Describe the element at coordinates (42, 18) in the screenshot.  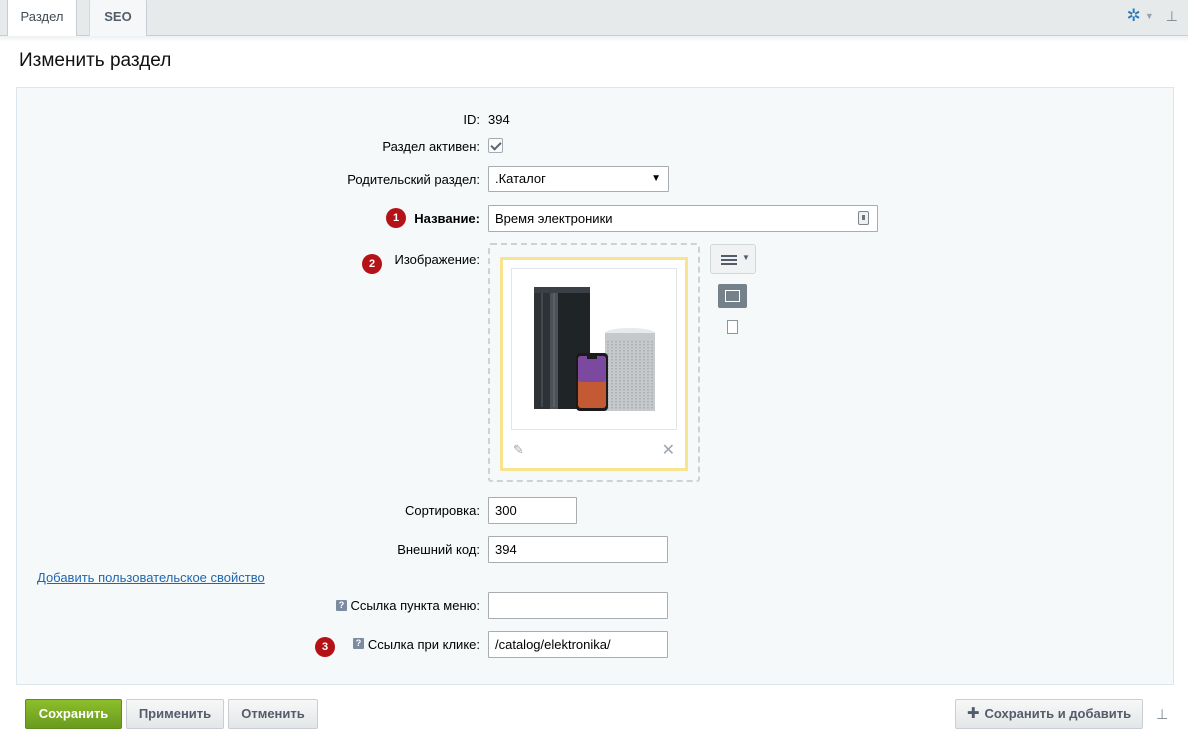
I see `tab-section: Раздел` at that location.